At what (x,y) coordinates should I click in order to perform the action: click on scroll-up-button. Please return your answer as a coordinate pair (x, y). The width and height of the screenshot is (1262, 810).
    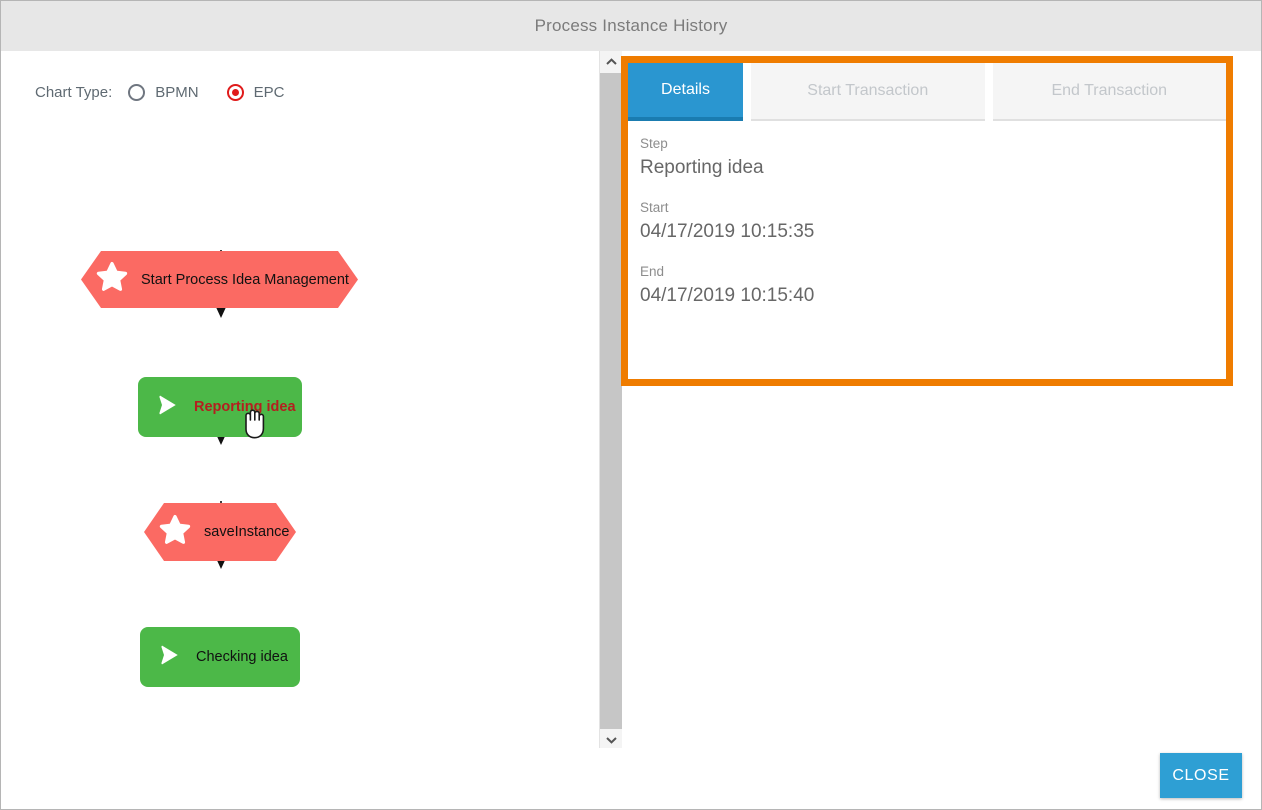
    Looking at the image, I should click on (611, 62).